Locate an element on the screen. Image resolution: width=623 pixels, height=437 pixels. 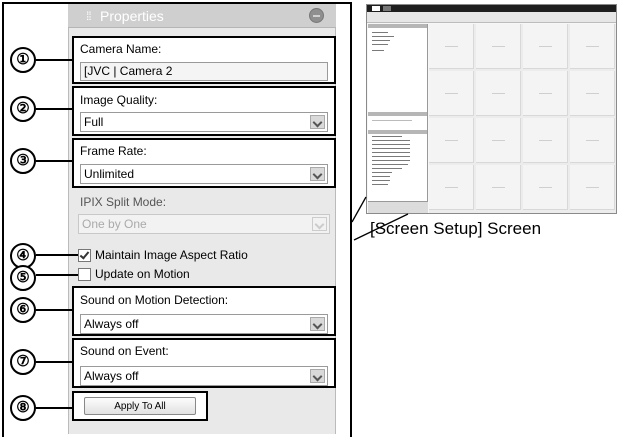
screen-setup-caption: [Screen Setup] Screen is located at coordinates (456, 228).